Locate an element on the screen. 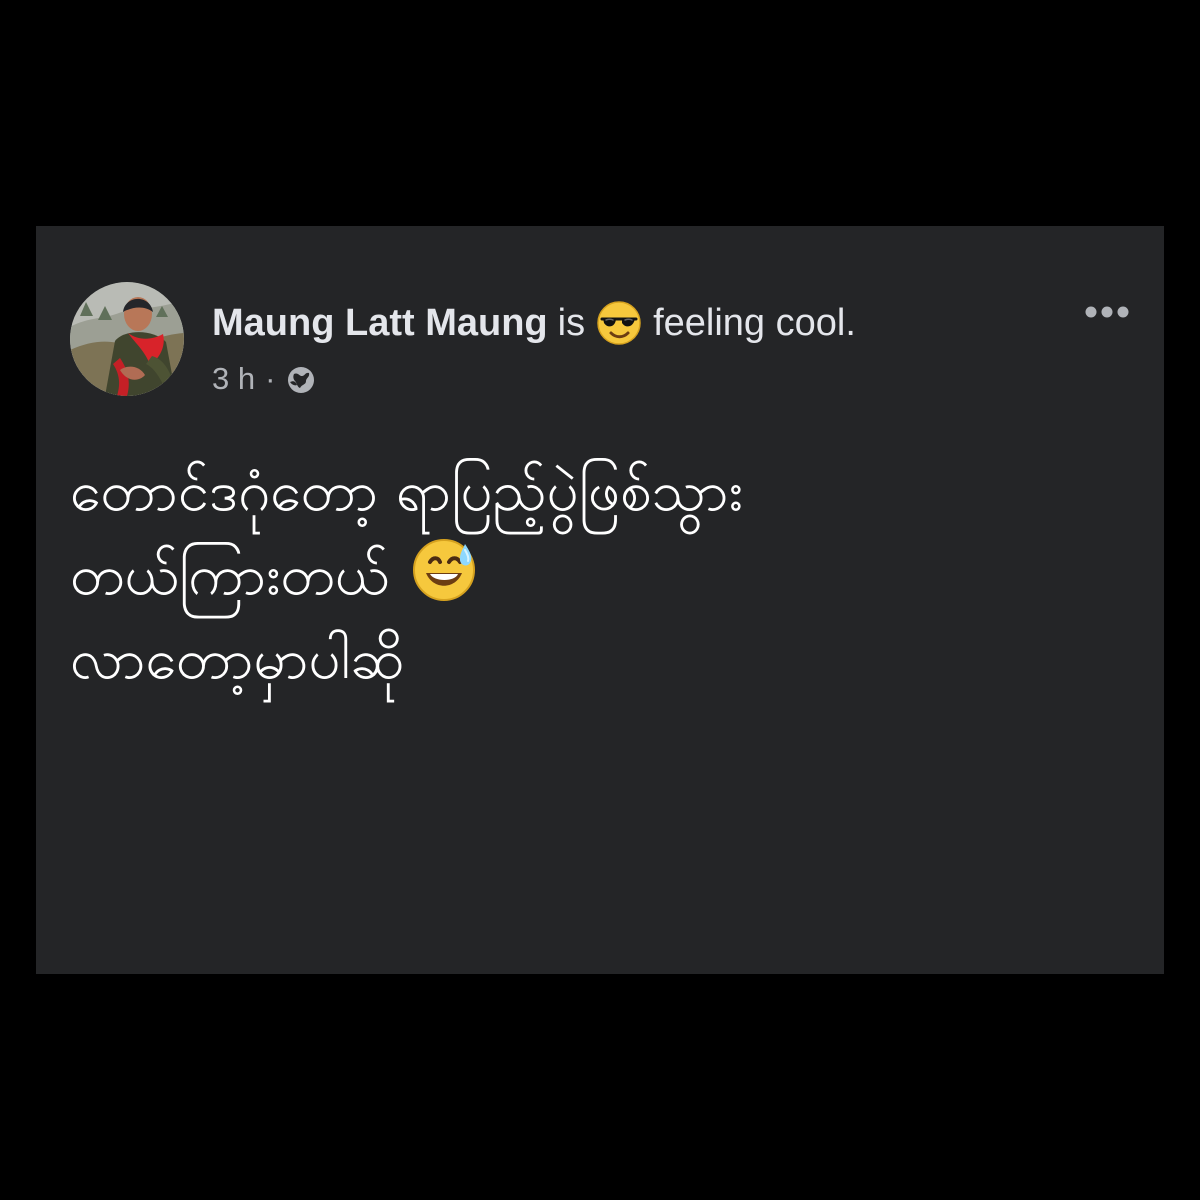 This screenshot has height=1200, width=1200. globe-icon is located at coordinates (301, 380).